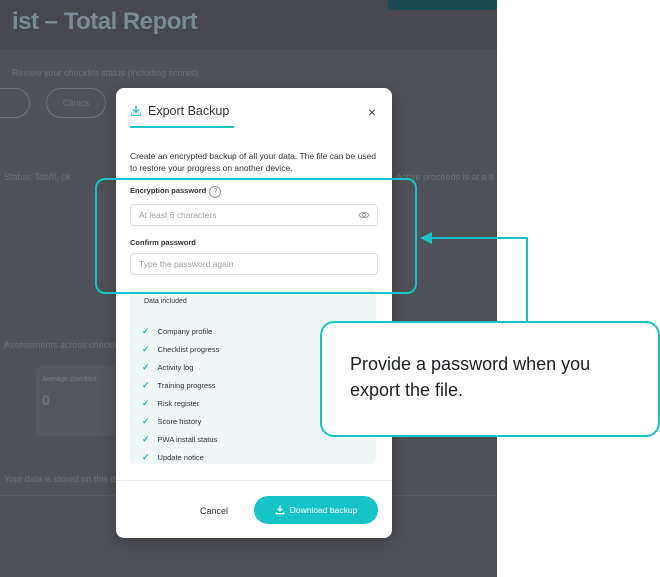 The height and width of the screenshot is (577, 660). Describe the element at coordinates (474, 276) in the screenshot. I see `connector-arrow` at that location.